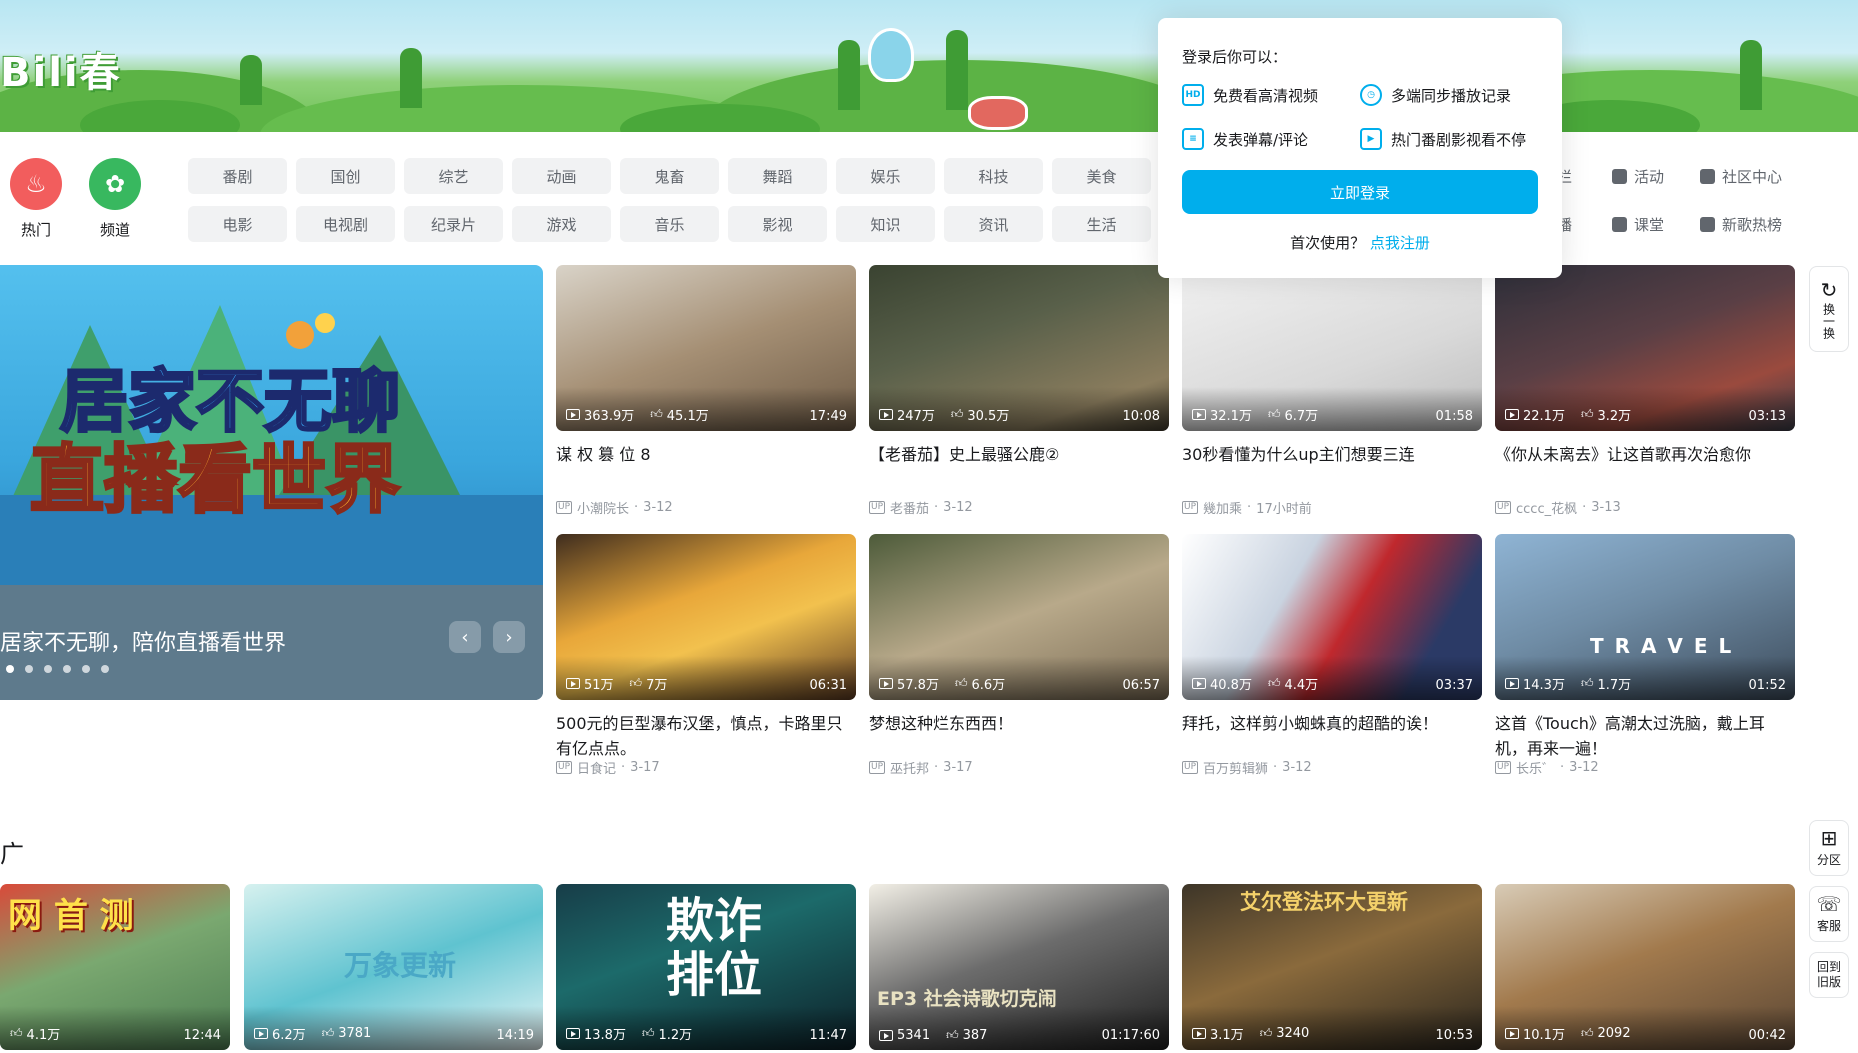 The height and width of the screenshot is (1053, 1858). Describe the element at coordinates (561, 176) in the screenshot. I see `category-item: 动画` at that location.